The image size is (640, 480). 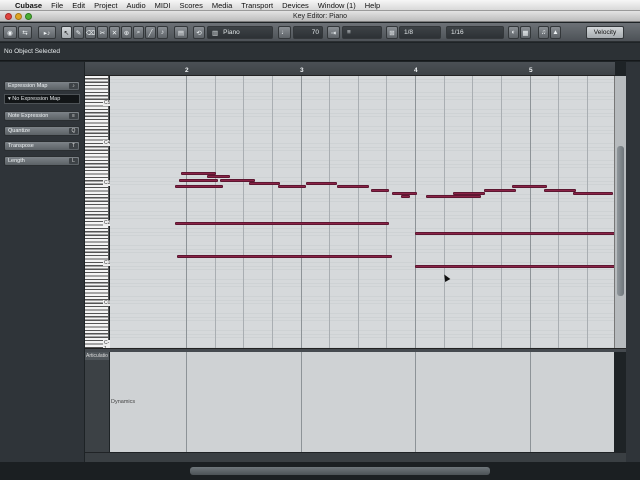 What do you see at coordinates (97, 356) in the screenshot?
I see `articulation-tab: Articulatio` at bounding box center [97, 356].